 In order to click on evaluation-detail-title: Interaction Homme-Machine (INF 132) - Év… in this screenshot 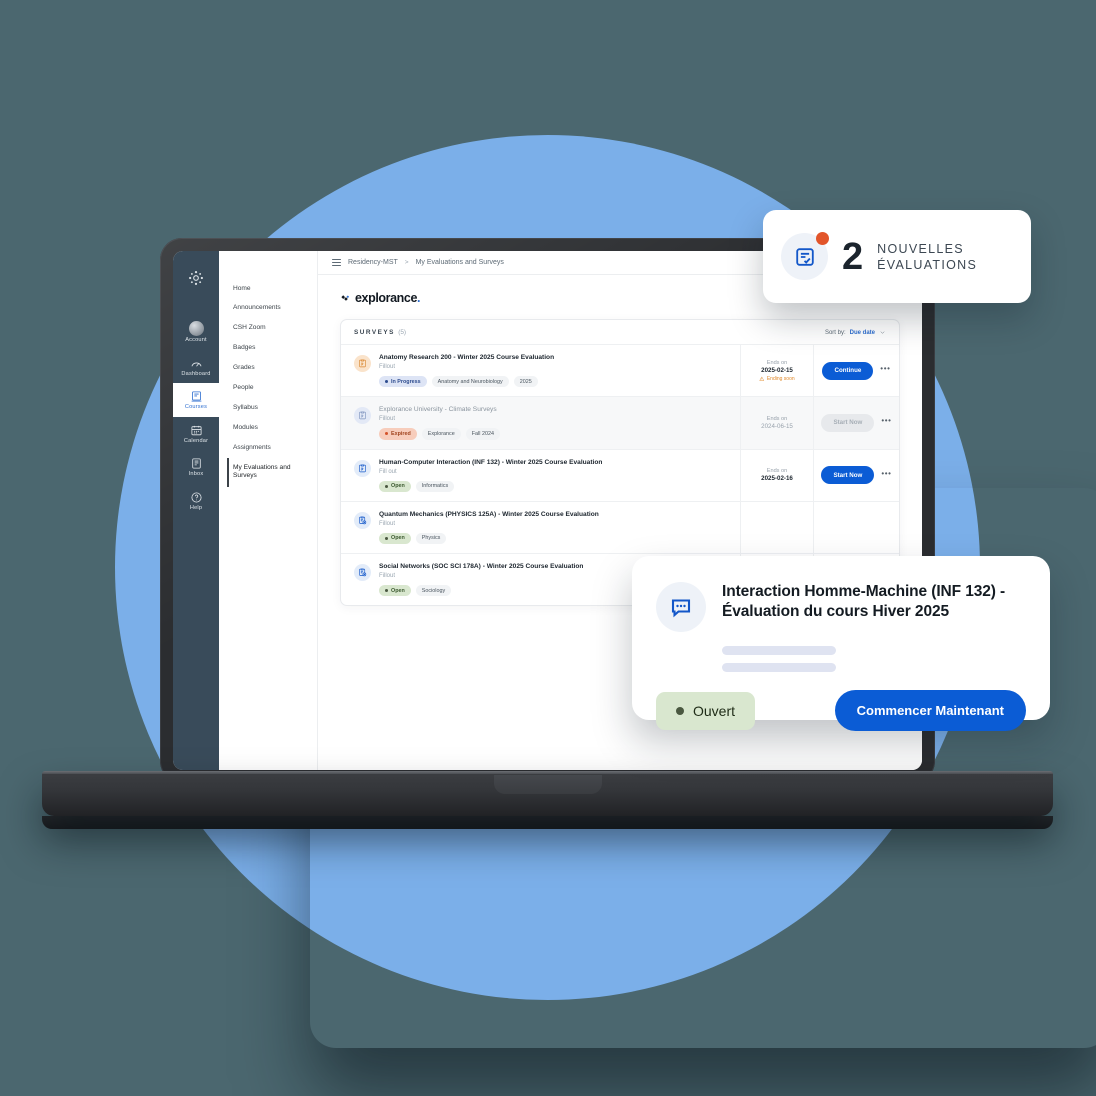, I will do `click(863, 602)`.